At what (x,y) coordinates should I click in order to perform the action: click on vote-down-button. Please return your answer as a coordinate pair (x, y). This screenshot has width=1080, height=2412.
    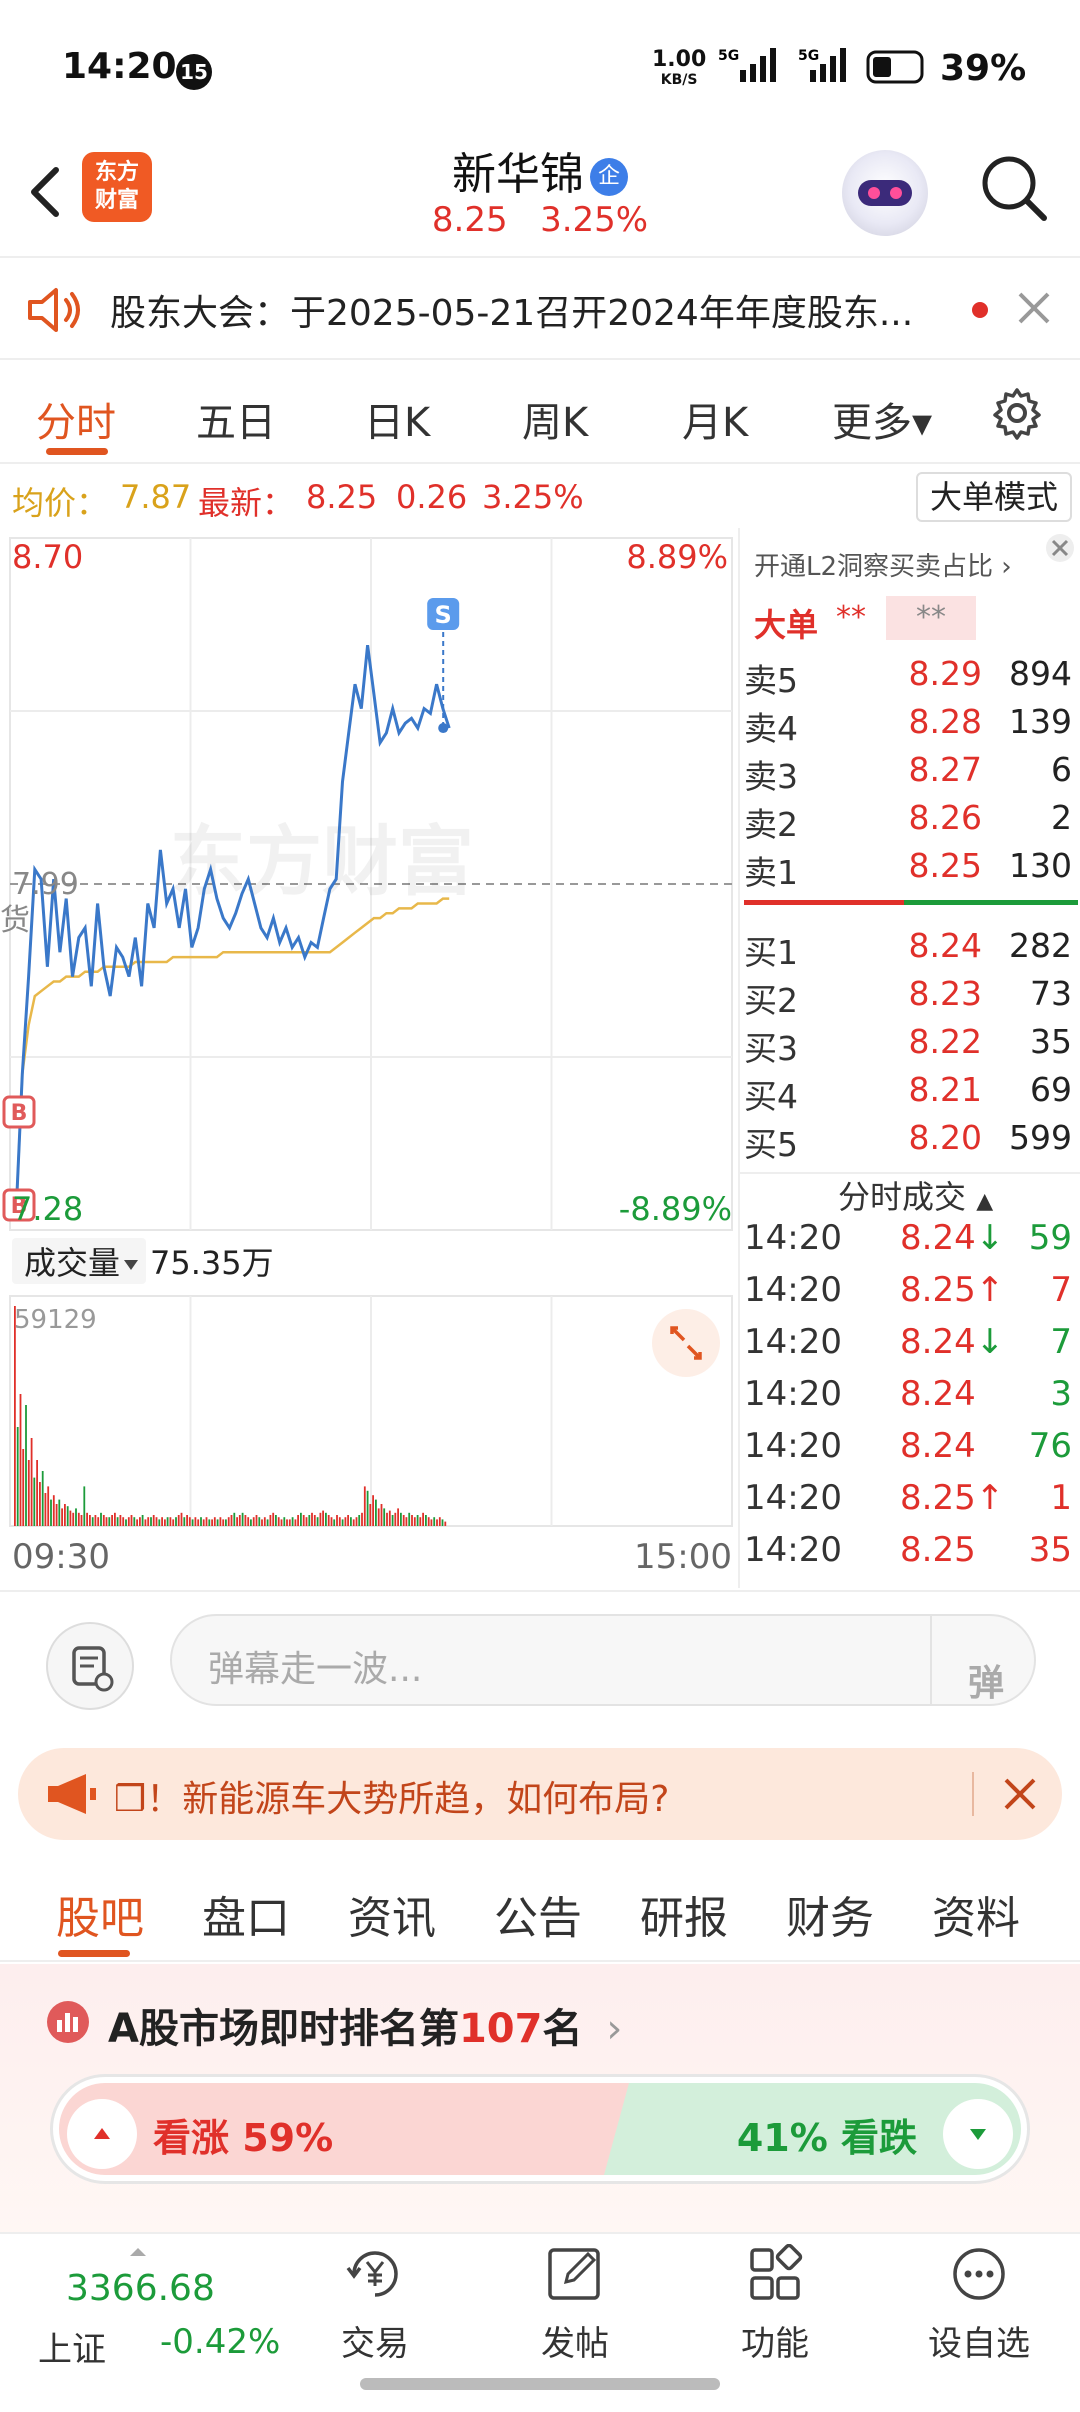
    Looking at the image, I should click on (978, 2134).